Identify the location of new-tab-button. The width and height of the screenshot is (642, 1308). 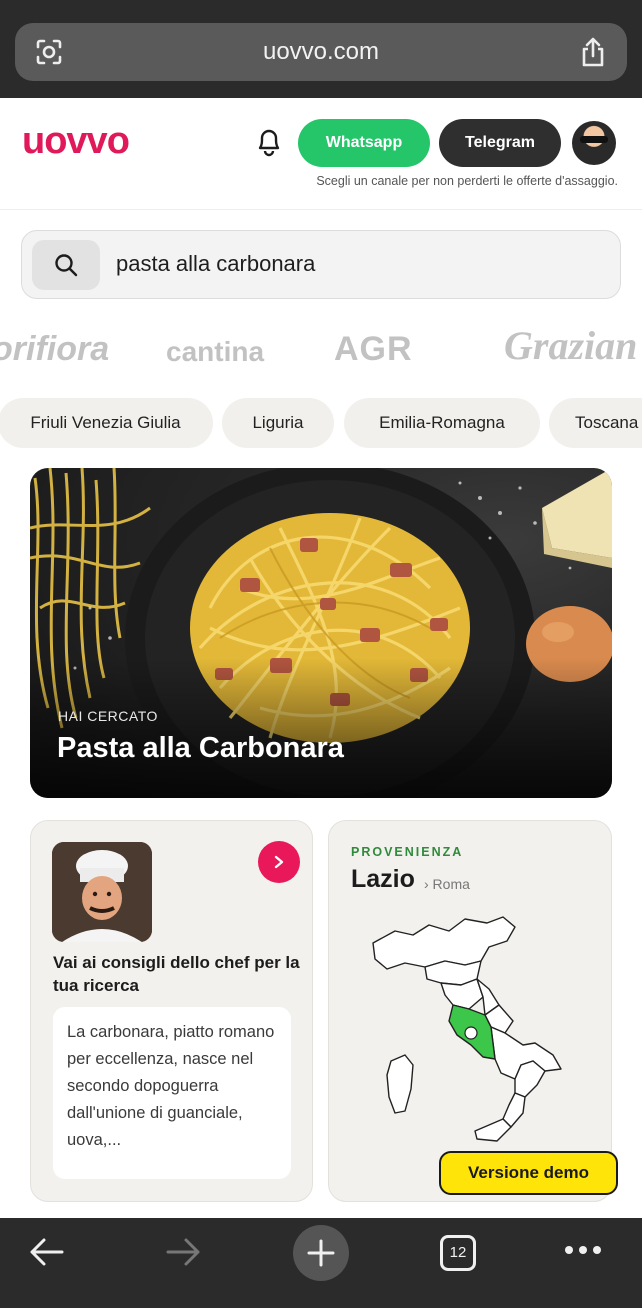
(321, 1253).